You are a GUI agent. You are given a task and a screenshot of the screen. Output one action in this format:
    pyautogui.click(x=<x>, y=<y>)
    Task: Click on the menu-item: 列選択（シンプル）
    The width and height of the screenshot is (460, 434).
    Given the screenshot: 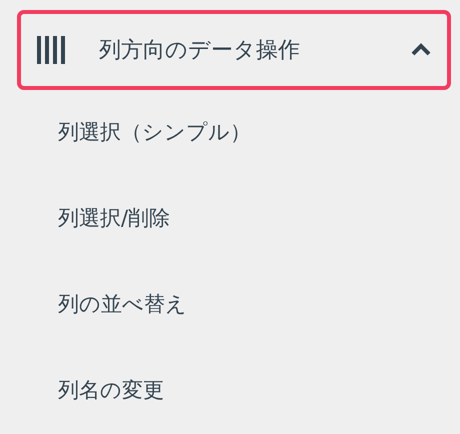 What is the action you would take?
    pyautogui.click(x=154, y=133)
    